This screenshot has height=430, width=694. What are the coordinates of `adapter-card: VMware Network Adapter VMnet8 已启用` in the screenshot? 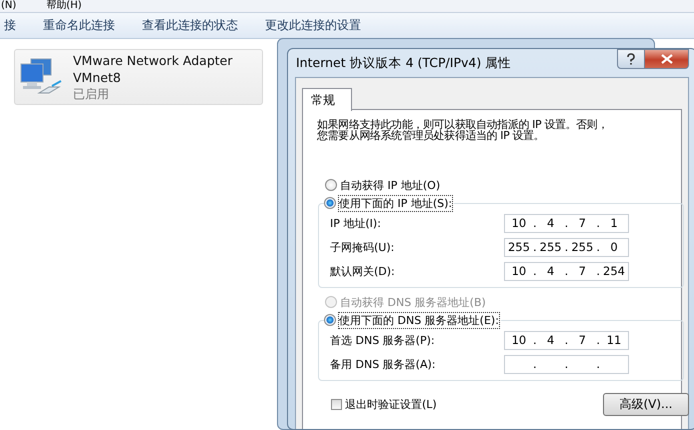 It's located at (138, 77).